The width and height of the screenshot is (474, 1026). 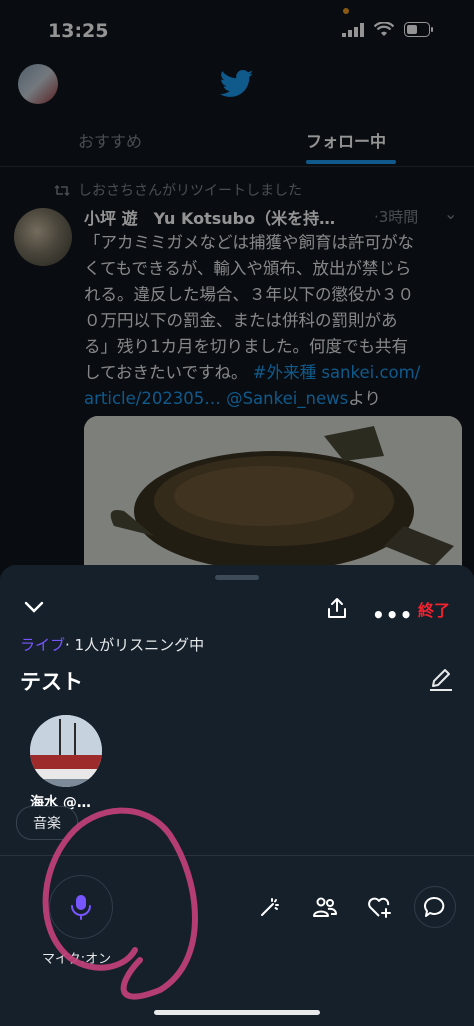 I want to click on comment-bubble-icon, so click(x=435, y=907).